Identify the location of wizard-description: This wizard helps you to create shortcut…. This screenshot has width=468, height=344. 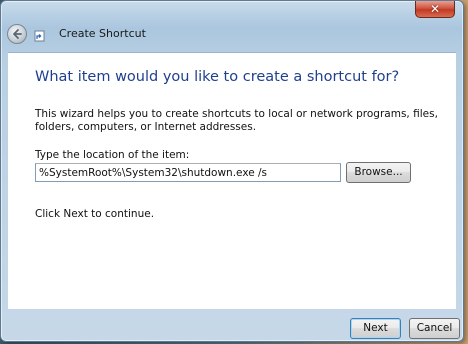
(236, 120).